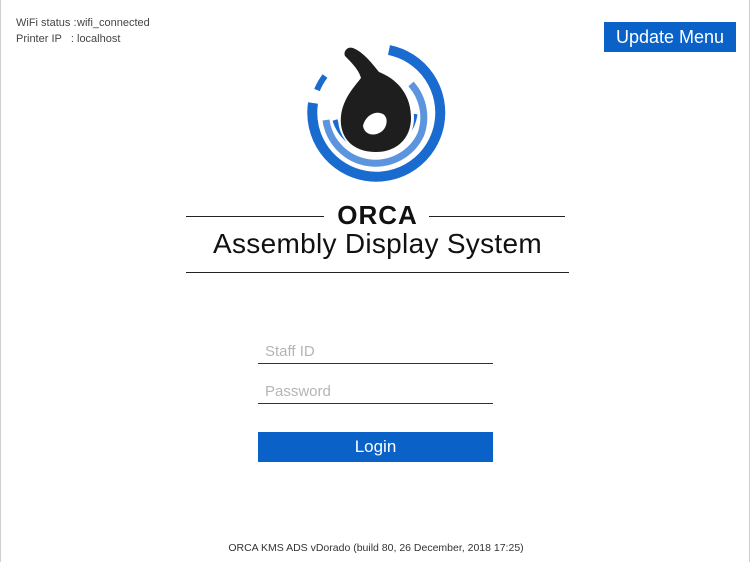 This screenshot has width=750, height=562. I want to click on brand-name: ORCA, so click(377, 215).